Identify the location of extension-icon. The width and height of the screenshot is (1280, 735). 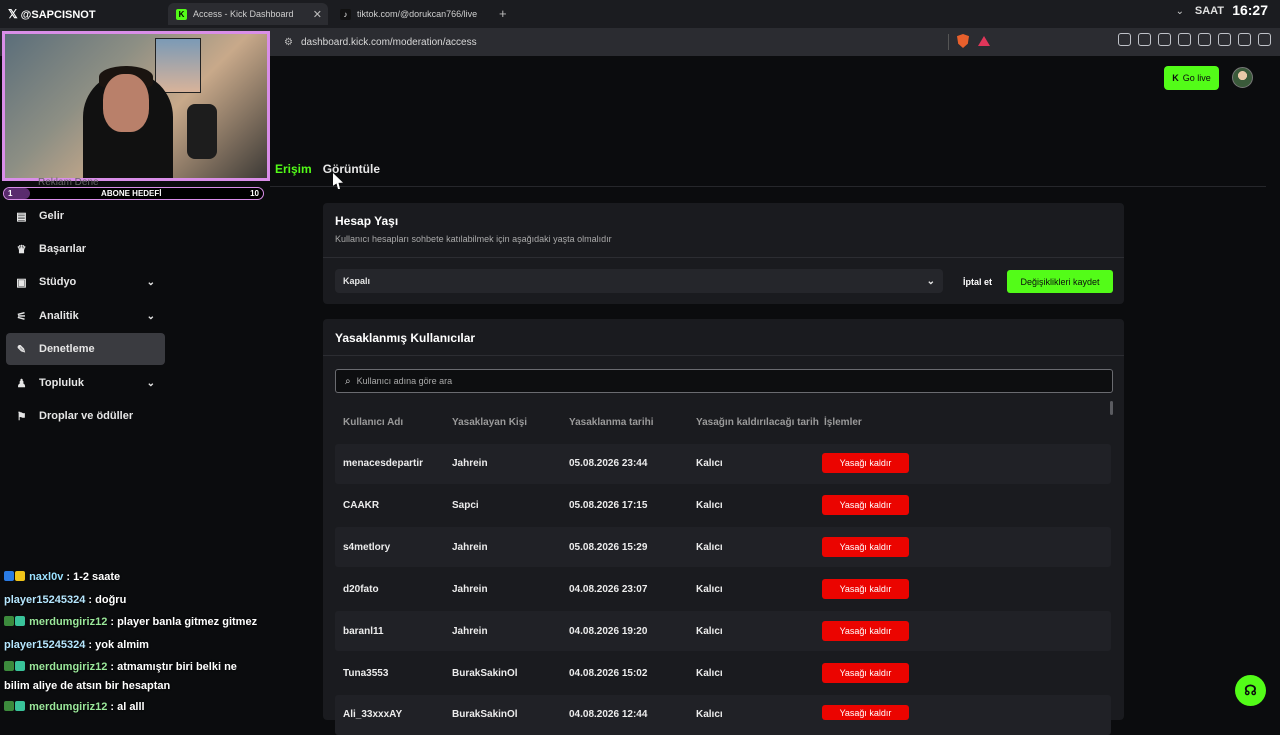
(1124, 39).